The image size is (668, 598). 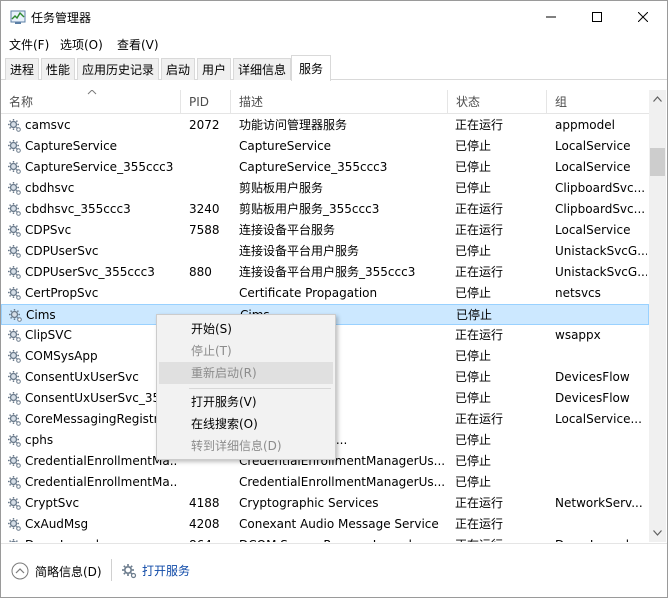 What do you see at coordinates (138, 44) in the screenshot?
I see `menu-view: 查看(V)` at bounding box center [138, 44].